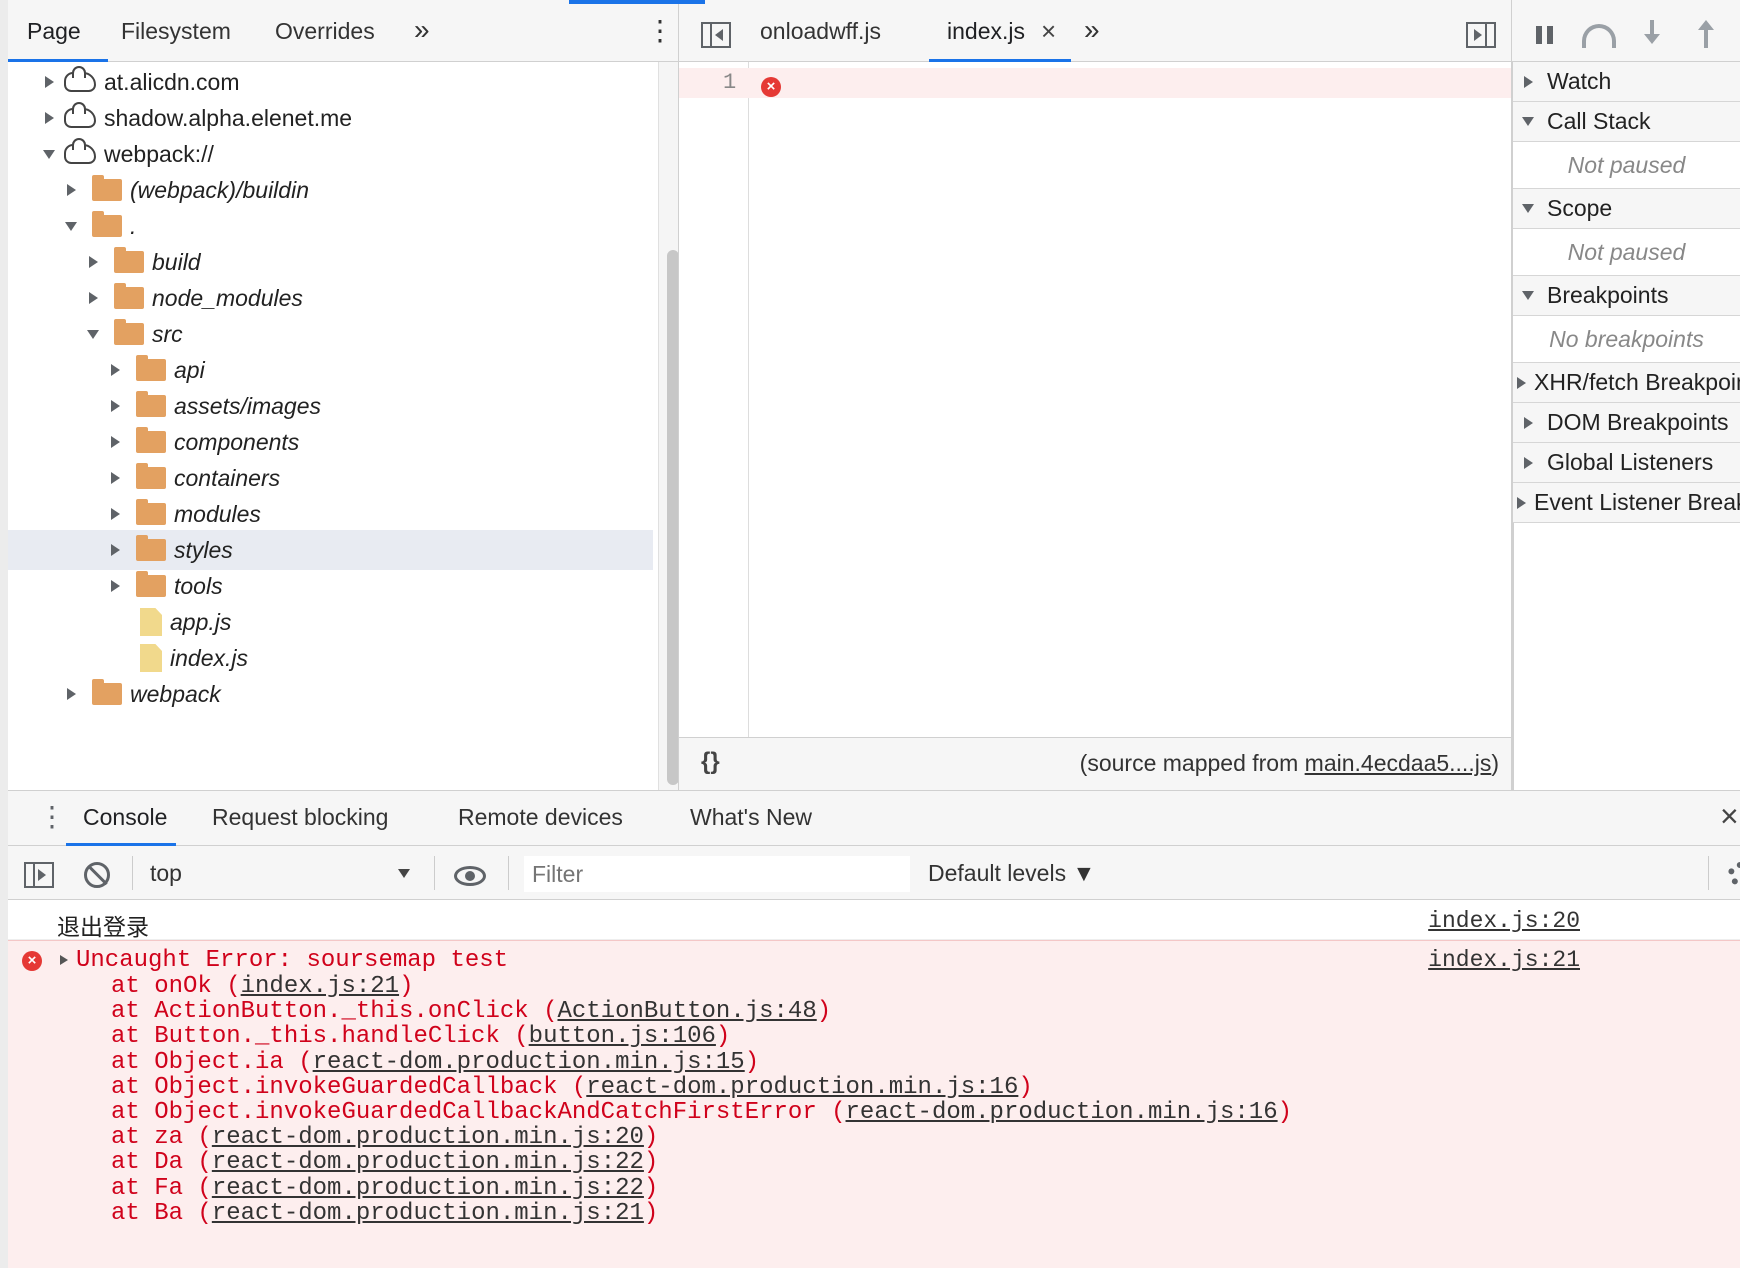  I want to click on tree-item: app.js, so click(330, 622).